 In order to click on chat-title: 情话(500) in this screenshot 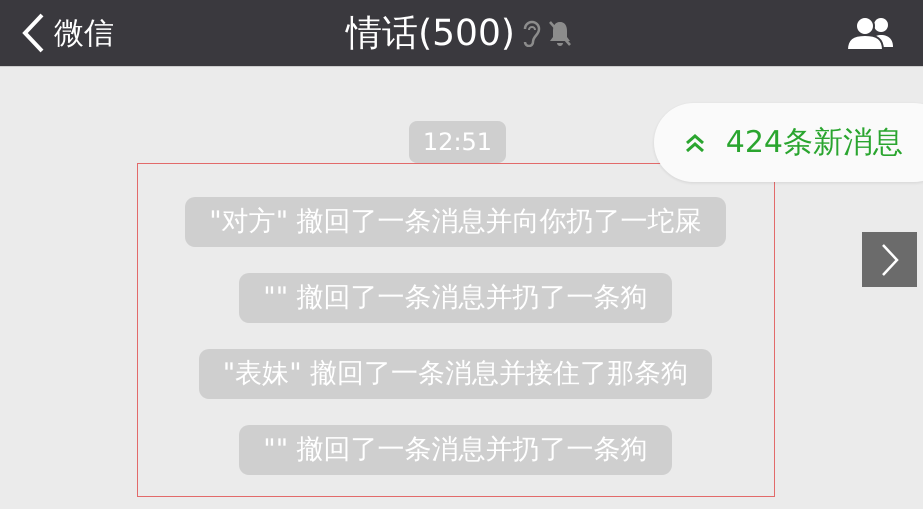, I will do `click(430, 34)`.